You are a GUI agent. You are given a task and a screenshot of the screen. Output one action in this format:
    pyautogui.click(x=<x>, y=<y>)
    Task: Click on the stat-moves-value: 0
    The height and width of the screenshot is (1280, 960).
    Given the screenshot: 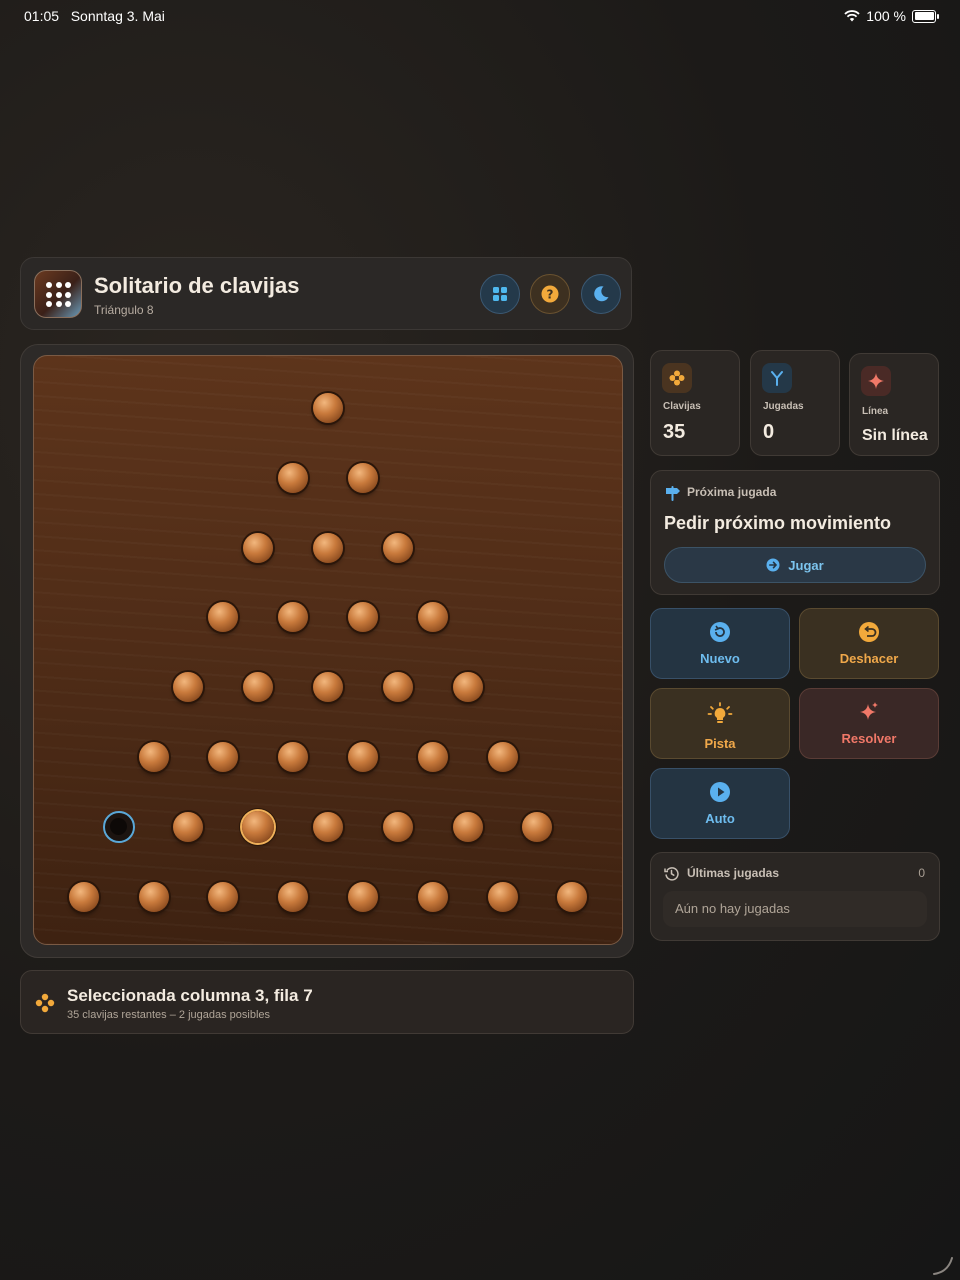 What is the action you would take?
    pyautogui.click(x=769, y=432)
    